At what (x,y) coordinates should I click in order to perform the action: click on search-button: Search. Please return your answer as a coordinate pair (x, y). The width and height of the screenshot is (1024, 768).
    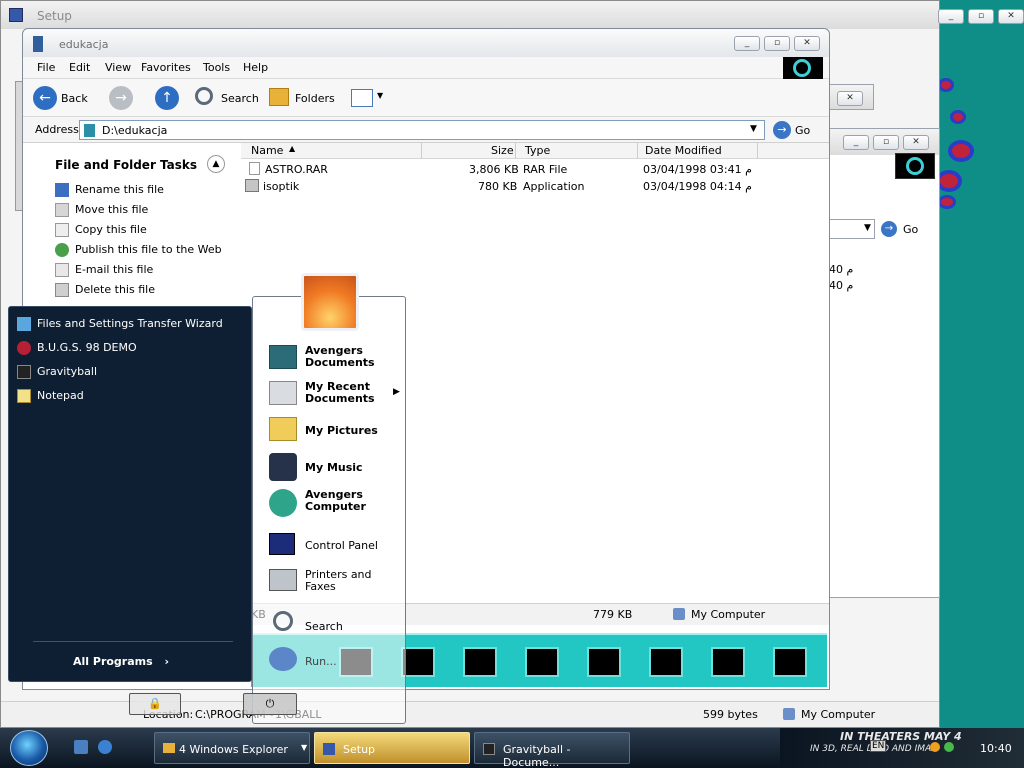
    Looking at the image, I should click on (240, 98).